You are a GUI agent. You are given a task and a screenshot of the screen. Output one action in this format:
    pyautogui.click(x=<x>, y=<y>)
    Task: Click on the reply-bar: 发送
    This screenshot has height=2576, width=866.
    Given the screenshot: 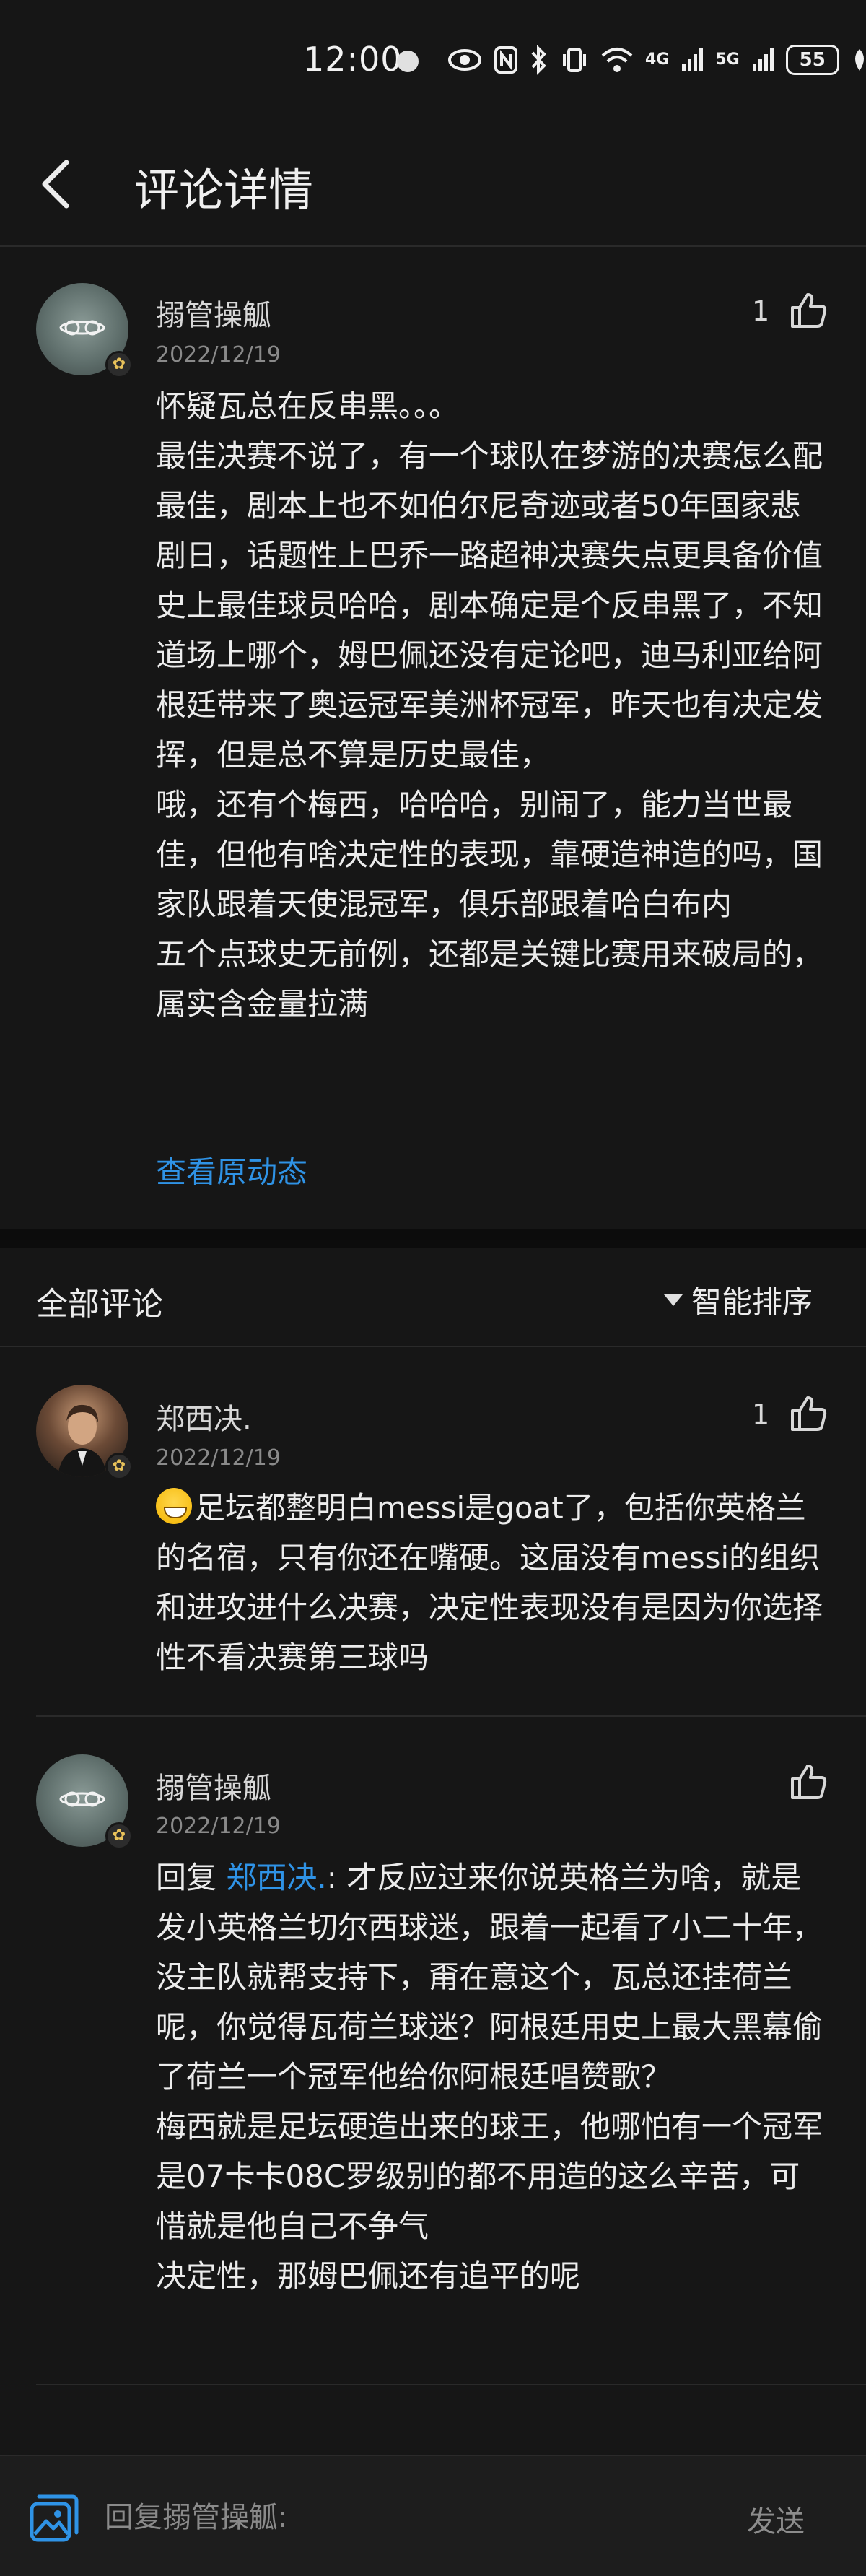 What is the action you would take?
    pyautogui.click(x=433, y=2515)
    